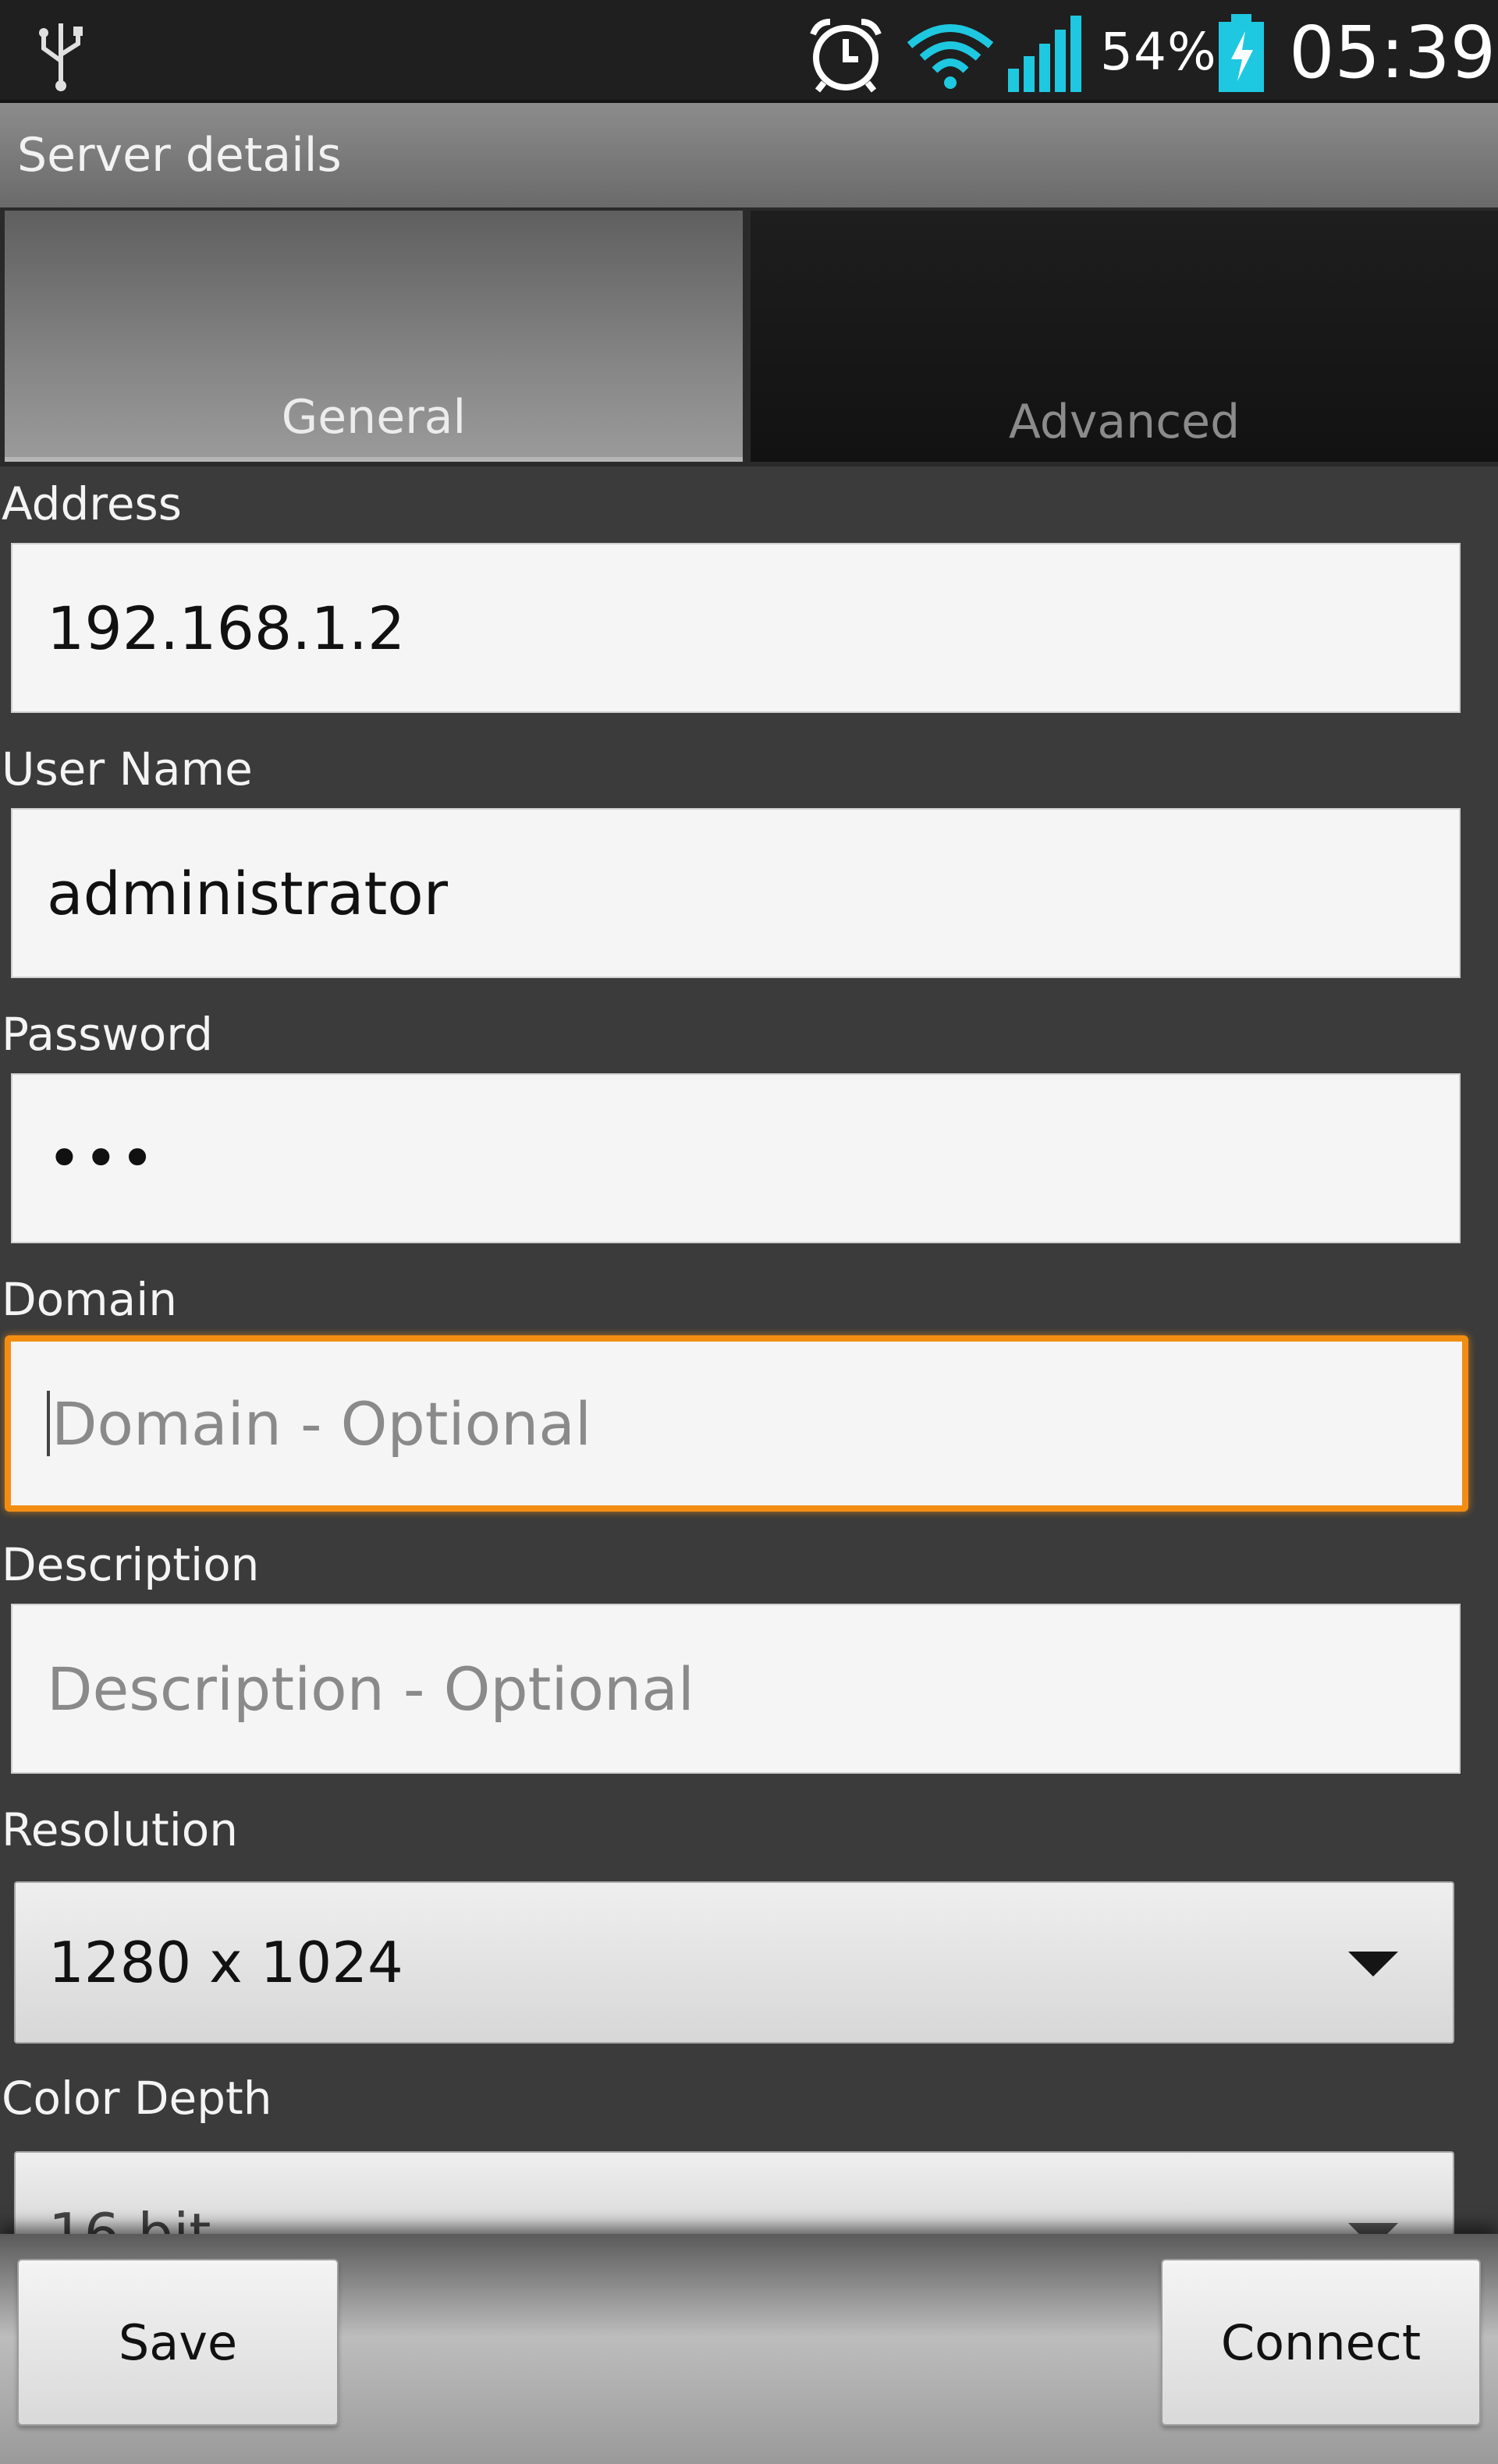  I want to click on wifi-icon, so click(950, 56).